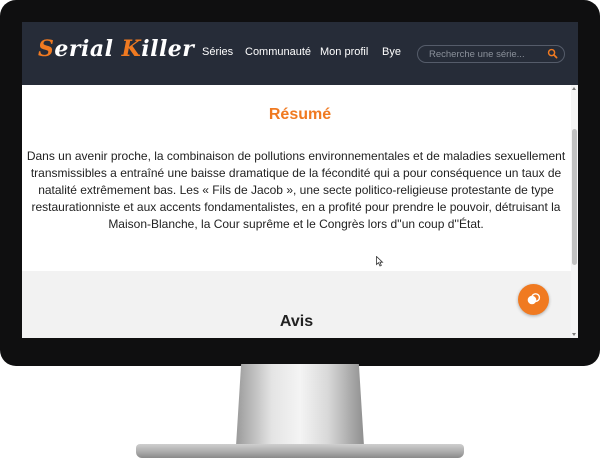 Image resolution: width=600 pixels, height=464 pixels. Describe the element at coordinates (296, 304) in the screenshot. I see `avis-section: Avis` at that location.